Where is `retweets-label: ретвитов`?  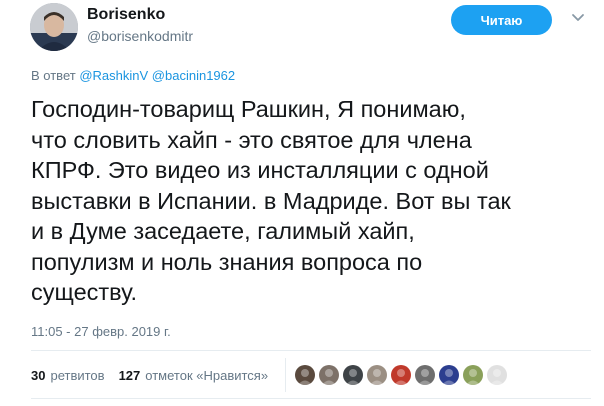
retweets-label: ретвитов is located at coordinates (77, 375).